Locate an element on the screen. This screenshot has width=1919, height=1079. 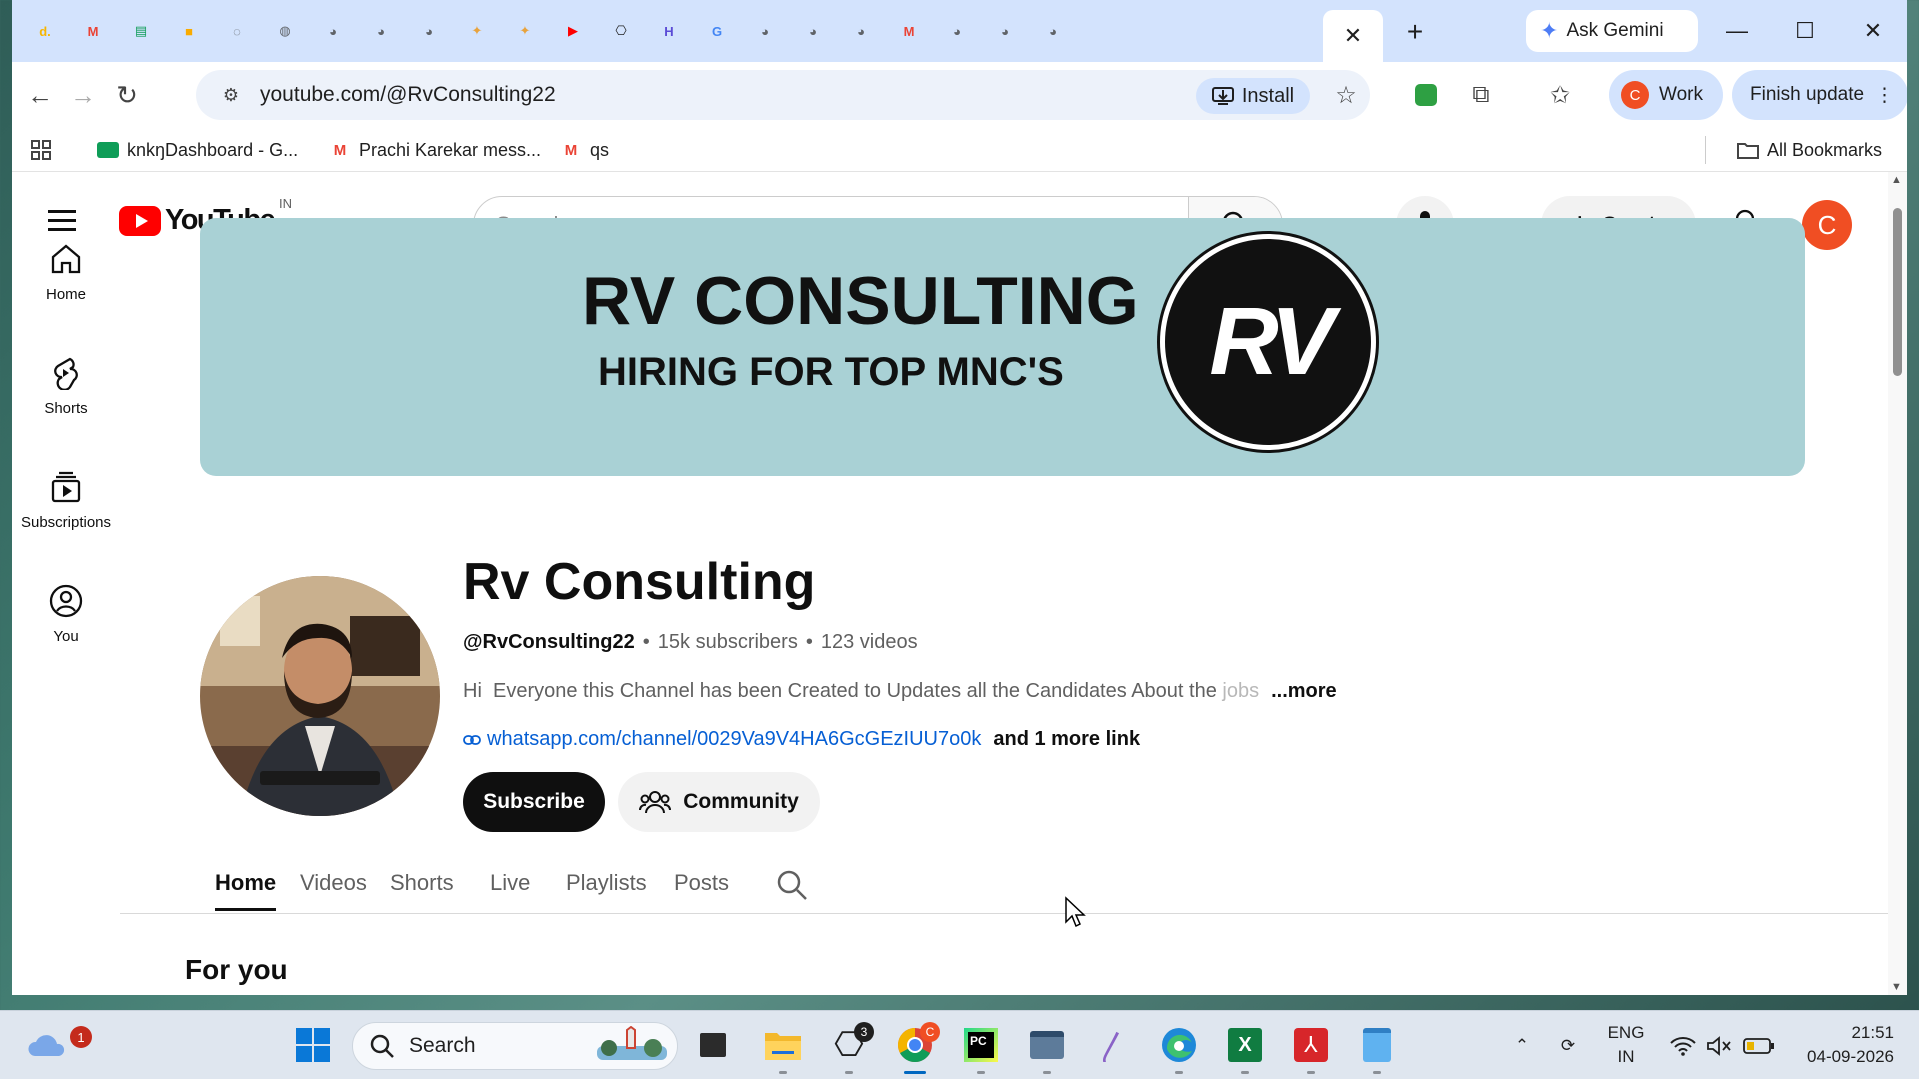
feather-app-button: 〳 is located at coordinates (1113, 1045).